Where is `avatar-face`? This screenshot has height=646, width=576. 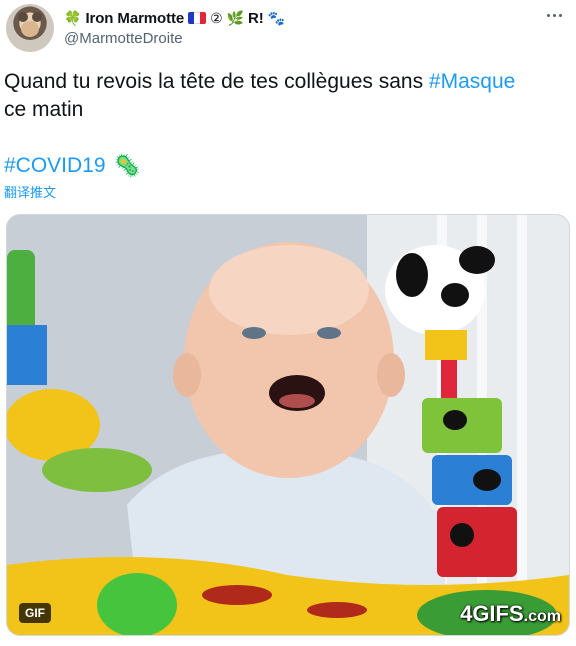 avatar-face is located at coordinates (30, 29).